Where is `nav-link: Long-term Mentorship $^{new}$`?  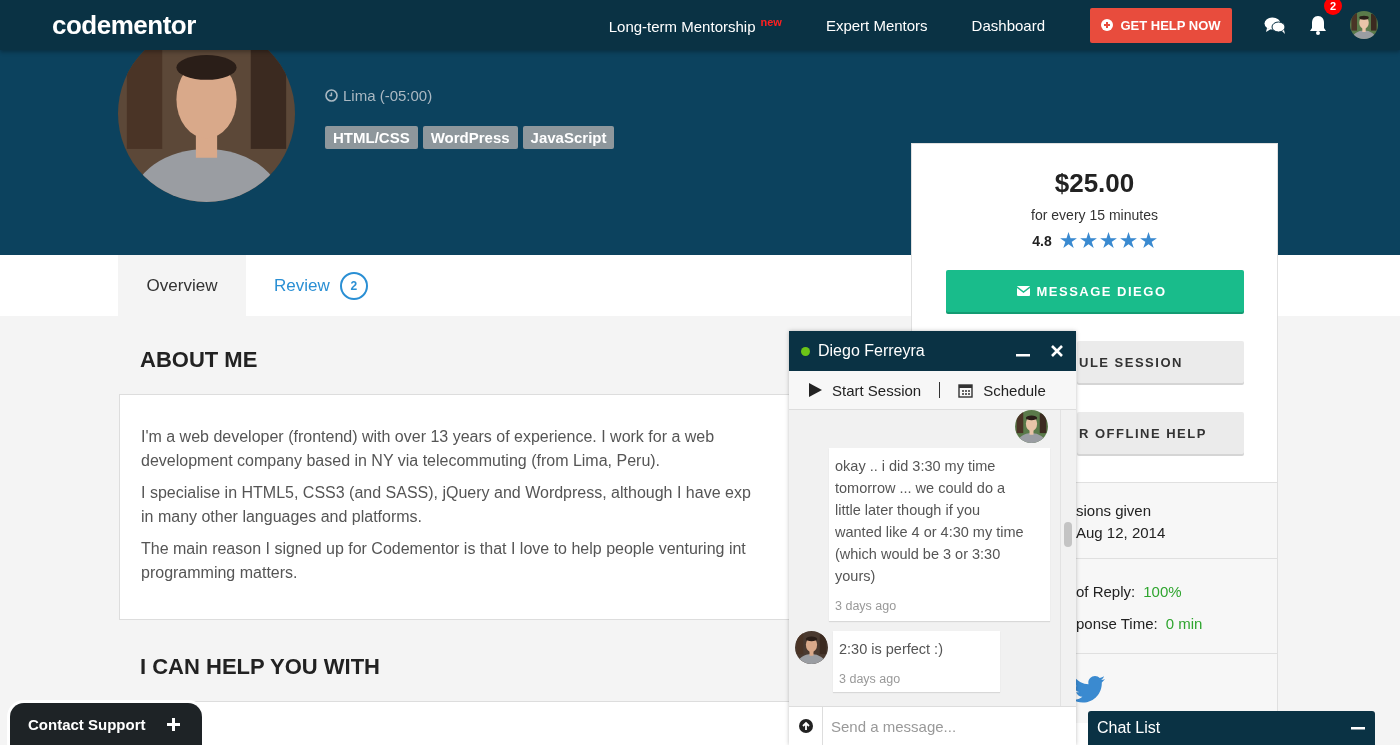
nav-link: Long-term Mentorship $^{new}$ is located at coordinates (695, 25).